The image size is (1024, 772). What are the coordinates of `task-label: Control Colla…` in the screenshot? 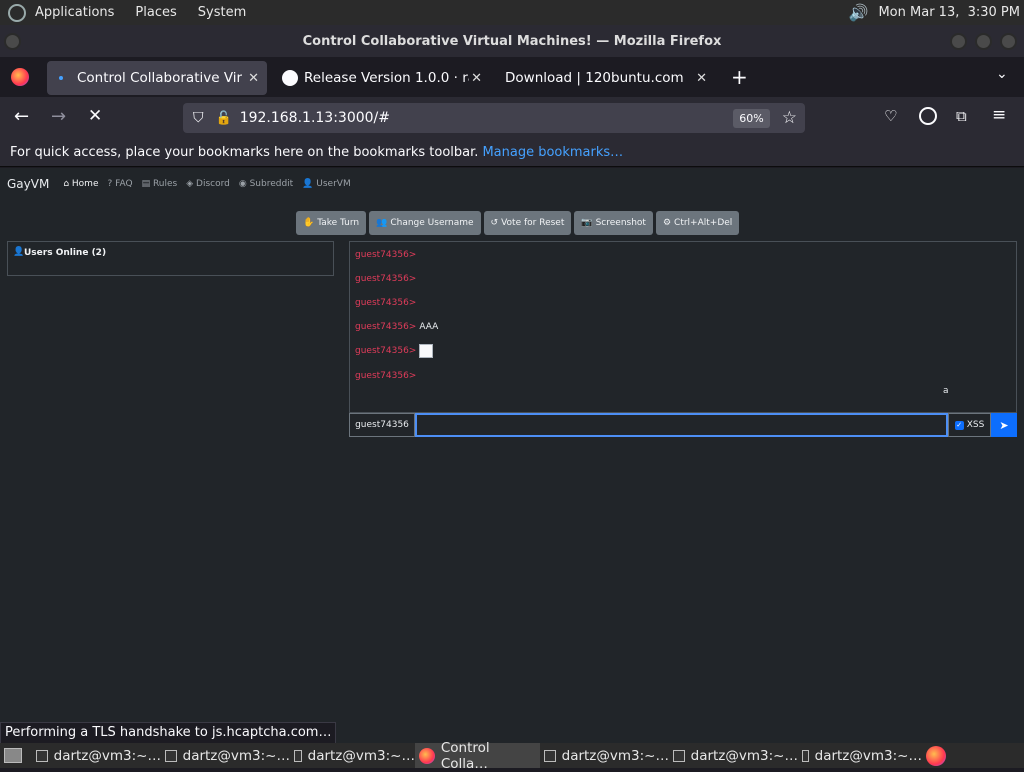 It's located at (465, 755).